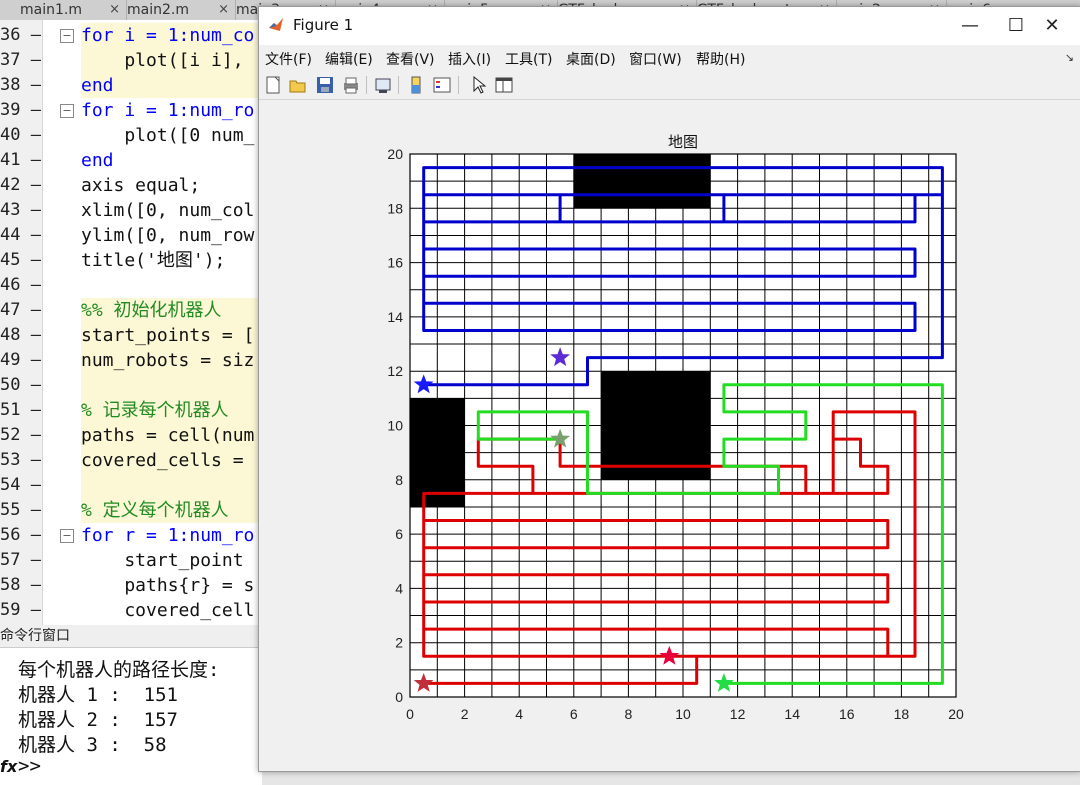 The width and height of the screenshot is (1080, 785). Describe the element at coordinates (504, 85) in the screenshot. I see `property-editor-icon` at that location.